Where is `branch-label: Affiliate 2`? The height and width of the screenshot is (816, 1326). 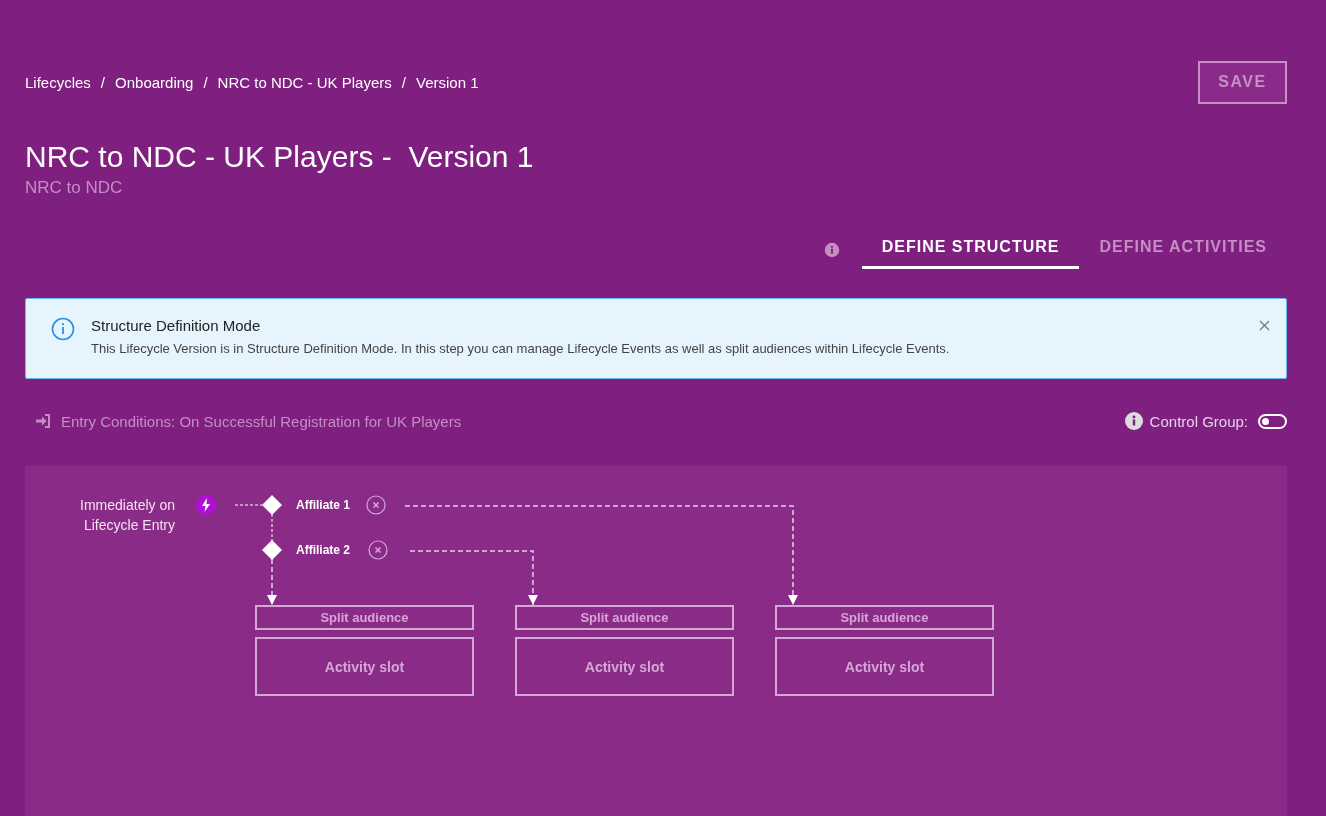
branch-label: Affiliate 2 is located at coordinates (323, 550).